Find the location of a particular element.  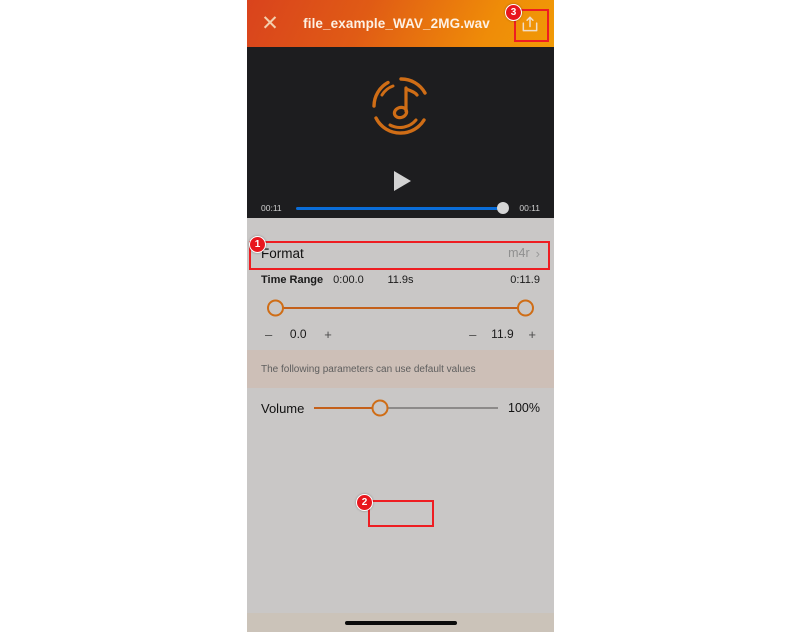

scrubber-slider is located at coordinates (402, 208).